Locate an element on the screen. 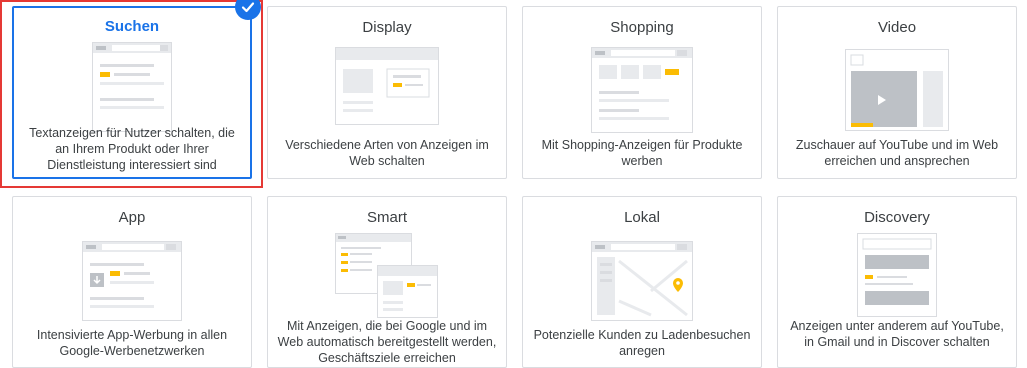 This screenshot has height=368, width=1027. card-title: Lokal is located at coordinates (642, 217).